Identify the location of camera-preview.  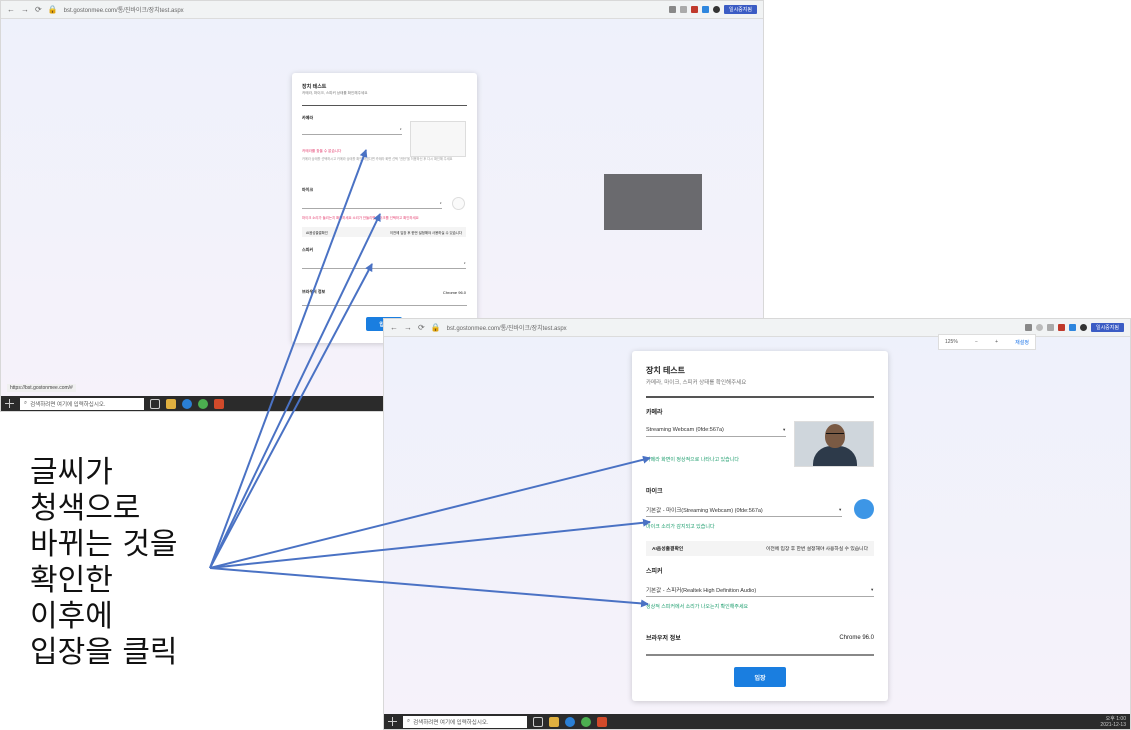
(438, 139).